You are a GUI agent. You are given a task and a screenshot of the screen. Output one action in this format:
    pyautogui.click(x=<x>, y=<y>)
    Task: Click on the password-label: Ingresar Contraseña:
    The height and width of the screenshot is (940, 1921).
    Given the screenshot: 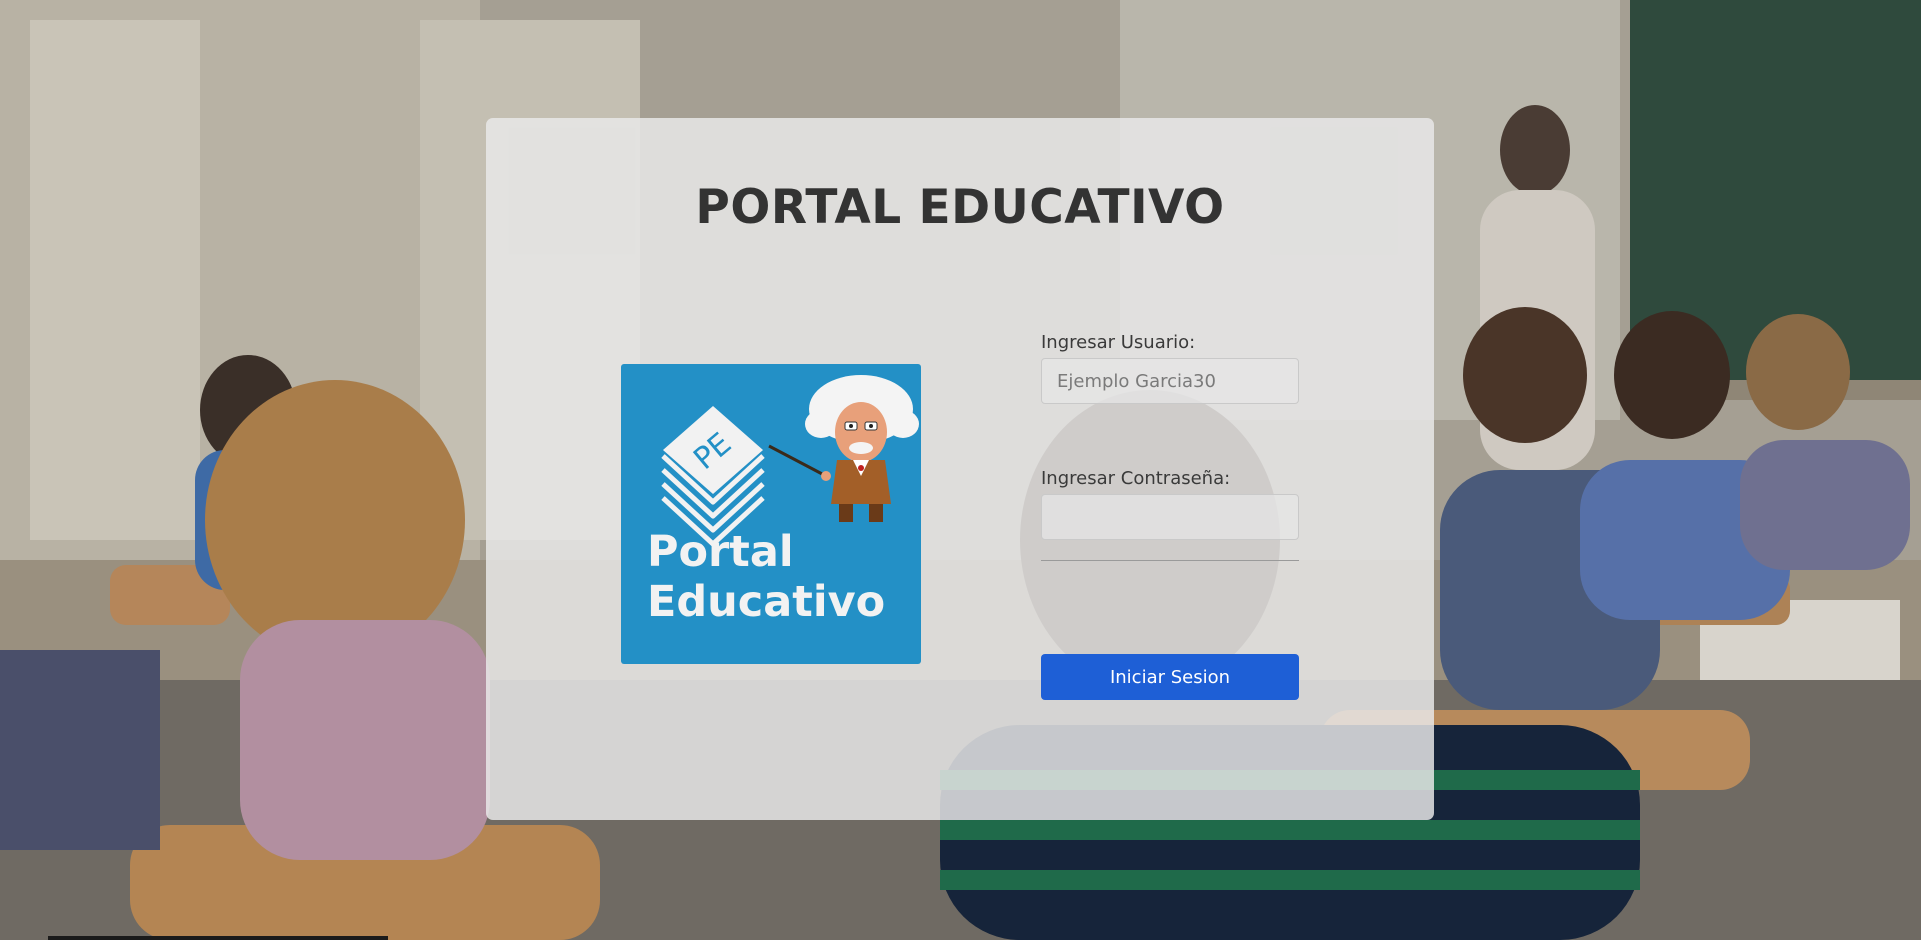 What is the action you would take?
    pyautogui.click(x=1136, y=478)
    